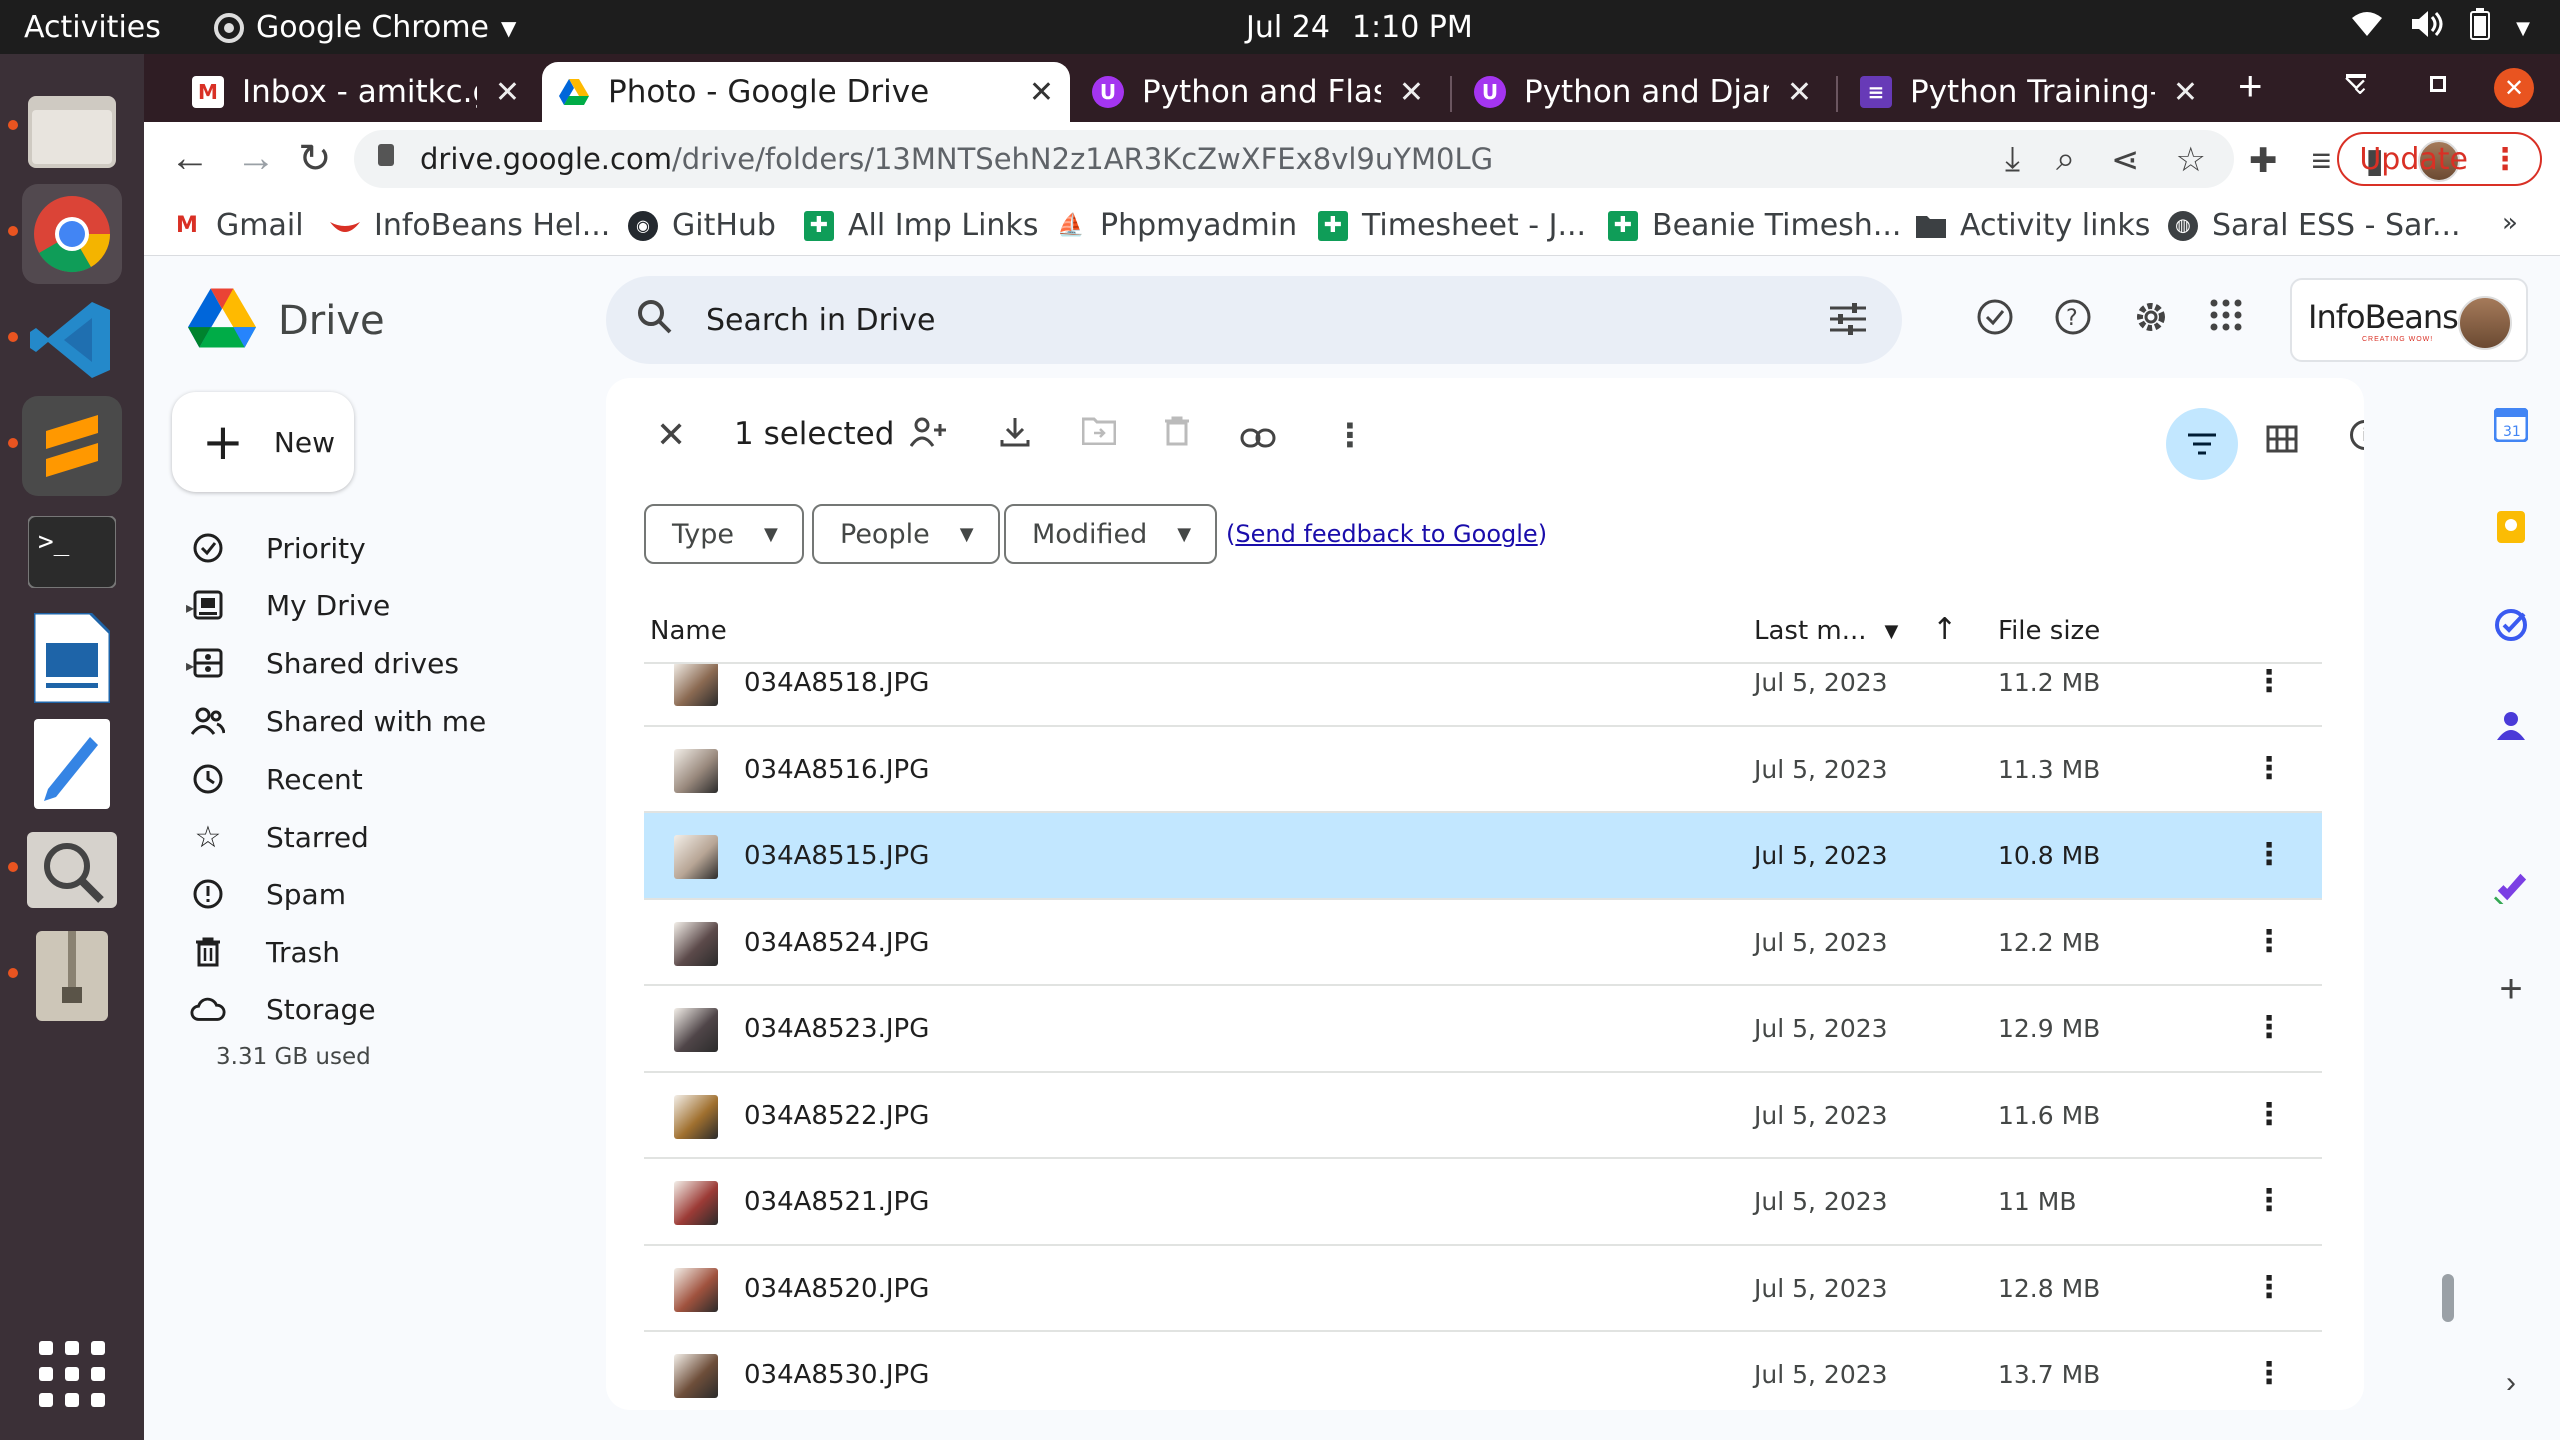 Image resolution: width=2560 pixels, height=1440 pixels. What do you see at coordinates (72, 658) in the screenshot?
I see `libreoffice-impress-icon` at bounding box center [72, 658].